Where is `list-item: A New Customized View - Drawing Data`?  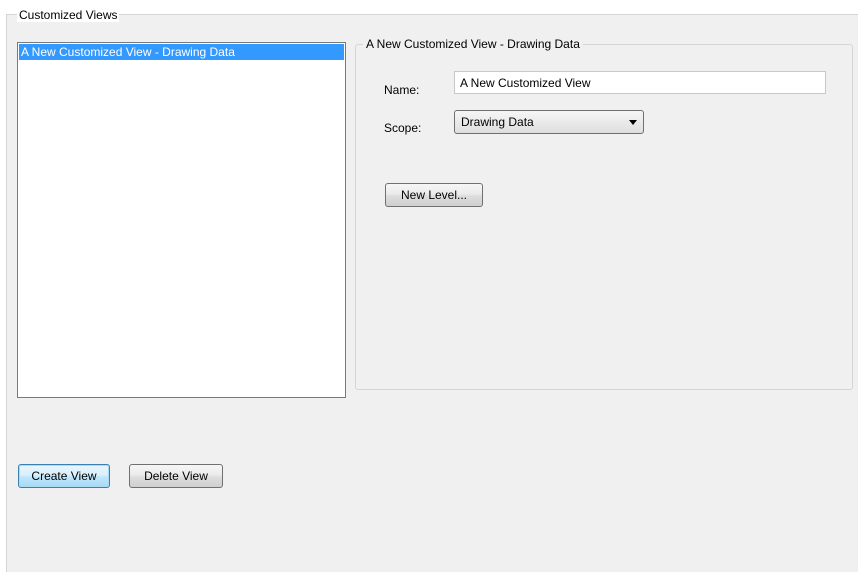 list-item: A New Customized View - Drawing Data is located at coordinates (181, 52).